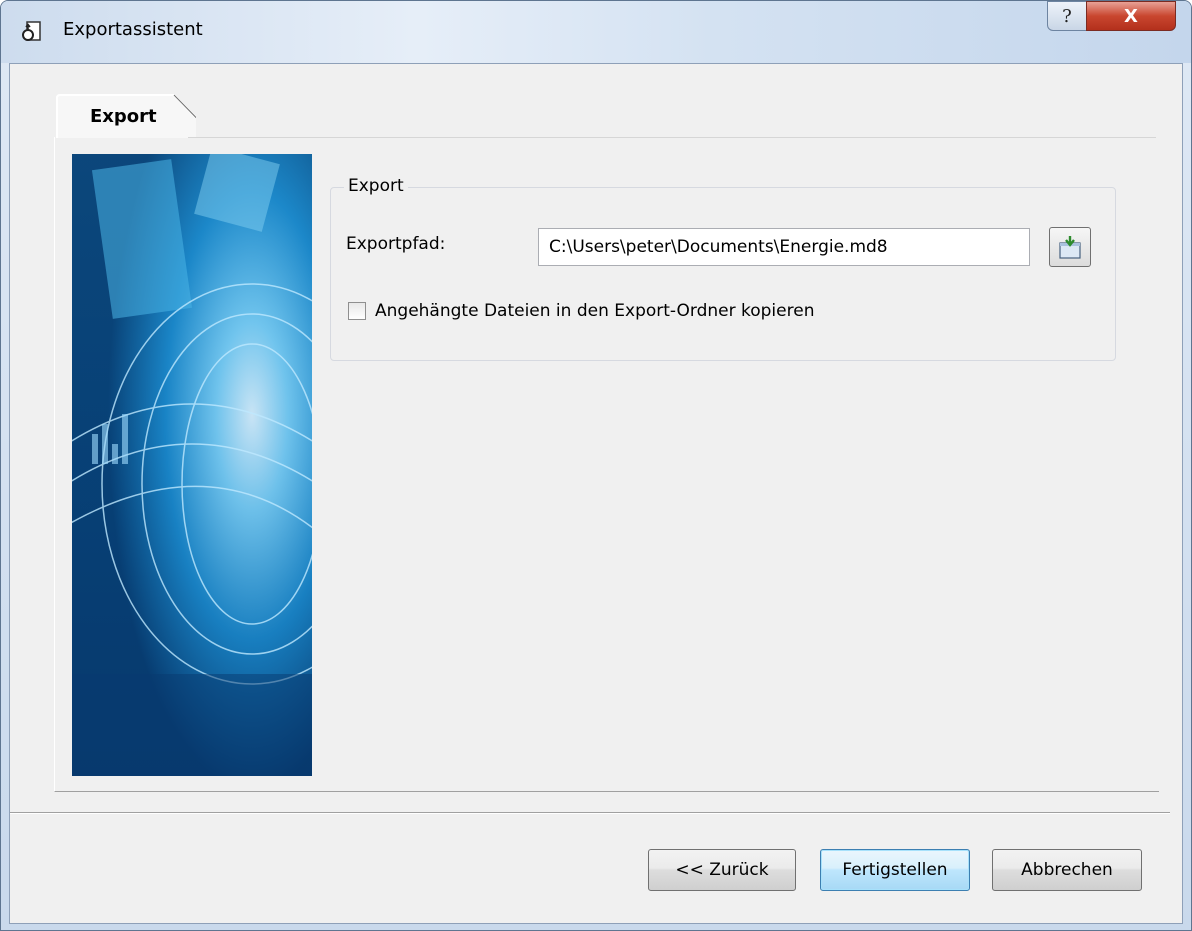 Image resolution: width=1192 pixels, height=931 pixels. What do you see at coordinates (357, 311) in the screenshot?
I see `copy-attachments-checkbox` at bounding box center [357, 311].